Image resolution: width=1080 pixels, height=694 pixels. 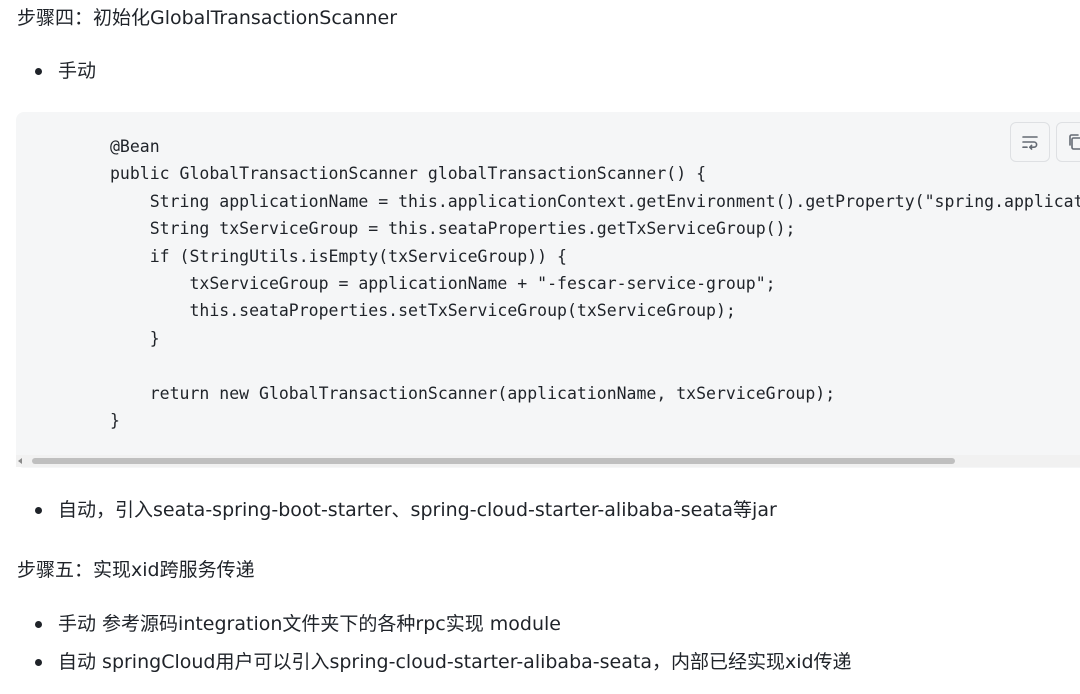 I want to click on copy-button, so click(x=1068, y=142).